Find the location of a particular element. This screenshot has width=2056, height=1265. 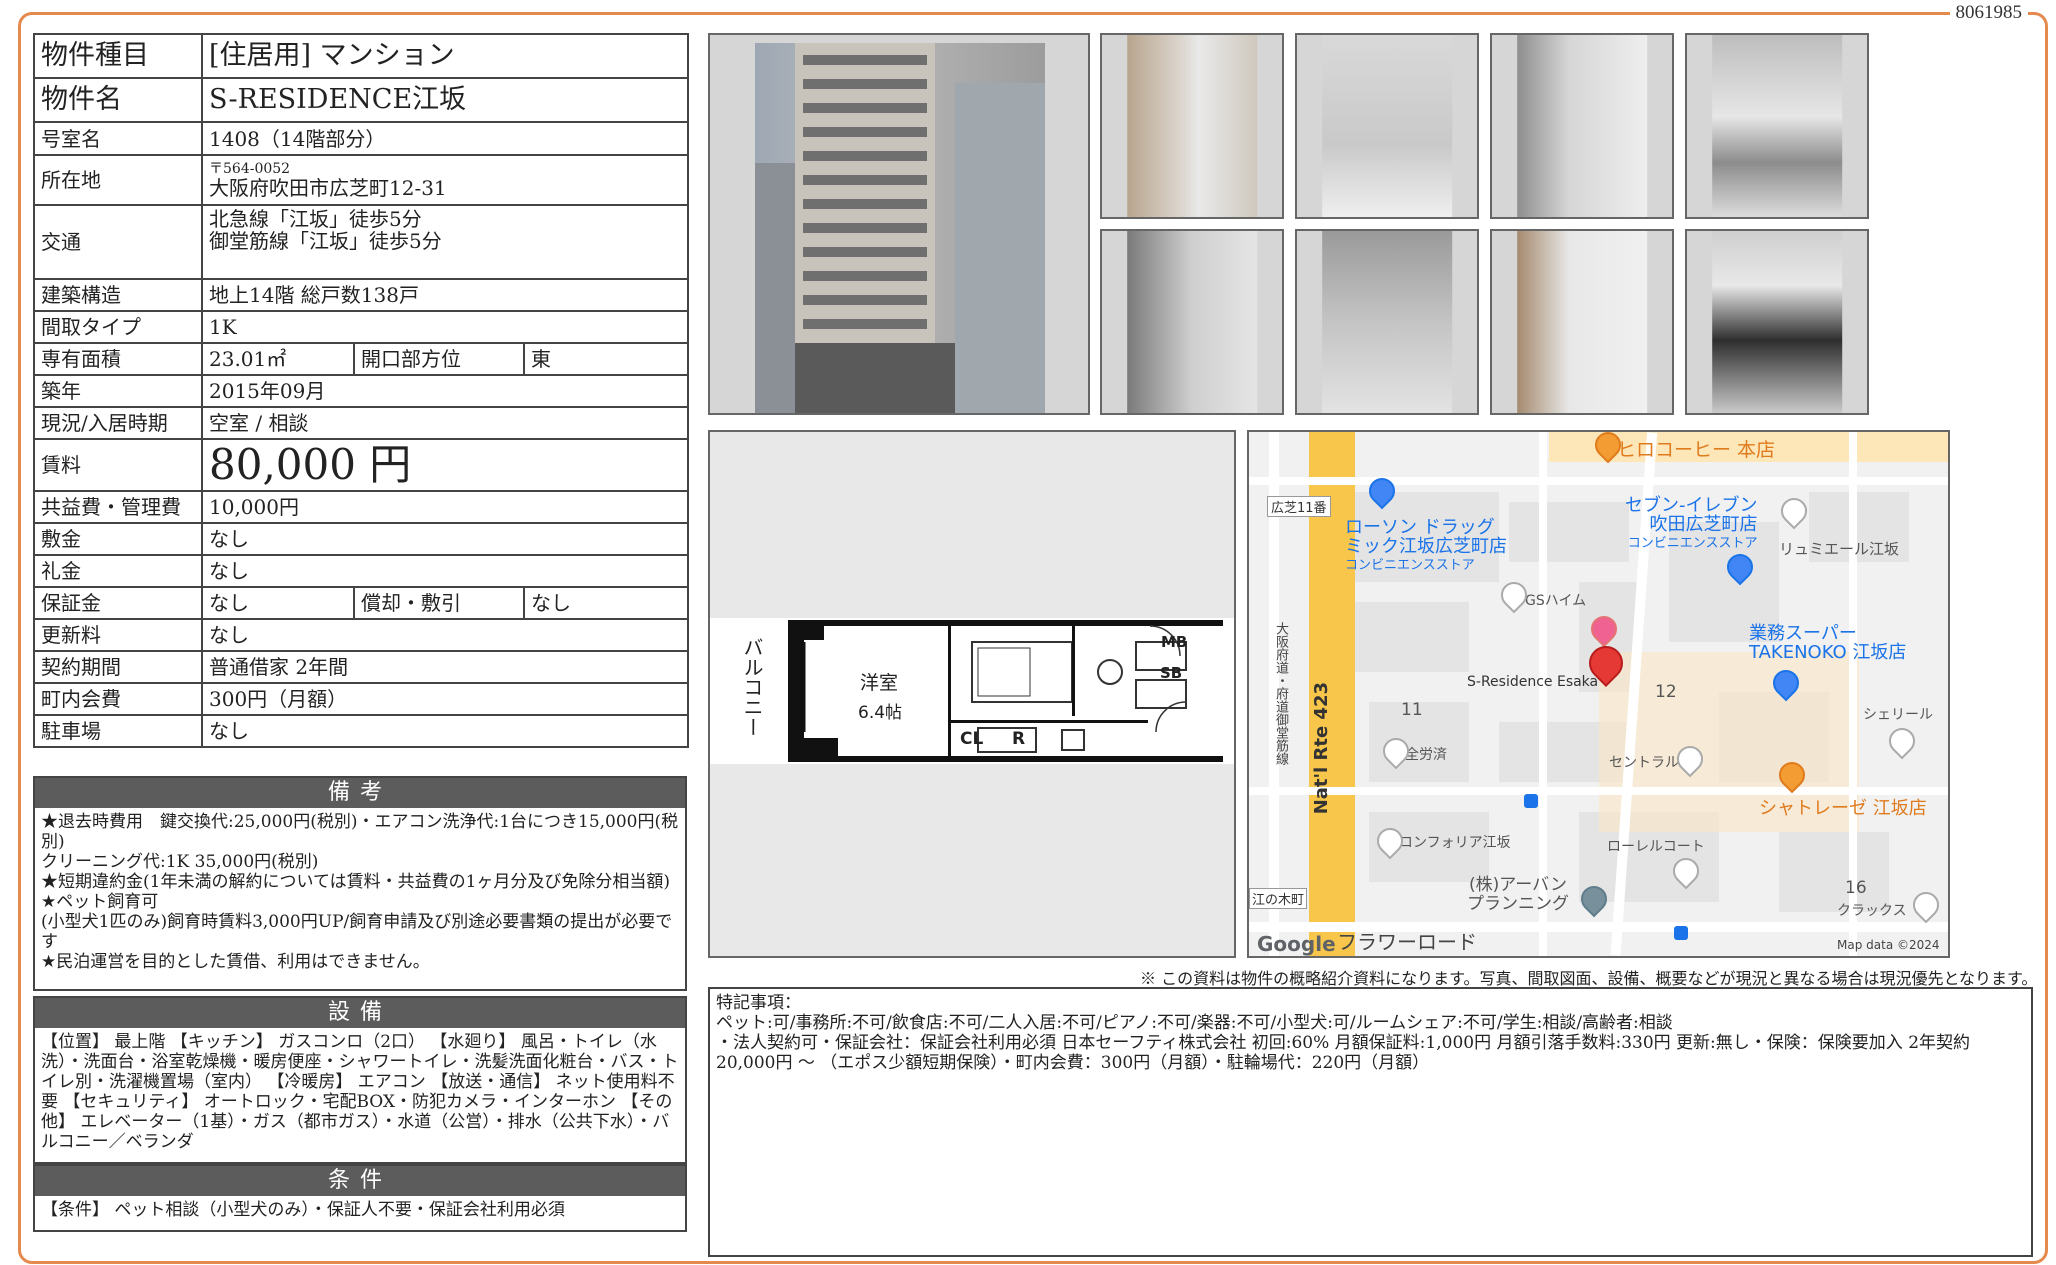

fee-value: 10,000円 is located at coordinates (445, 507).